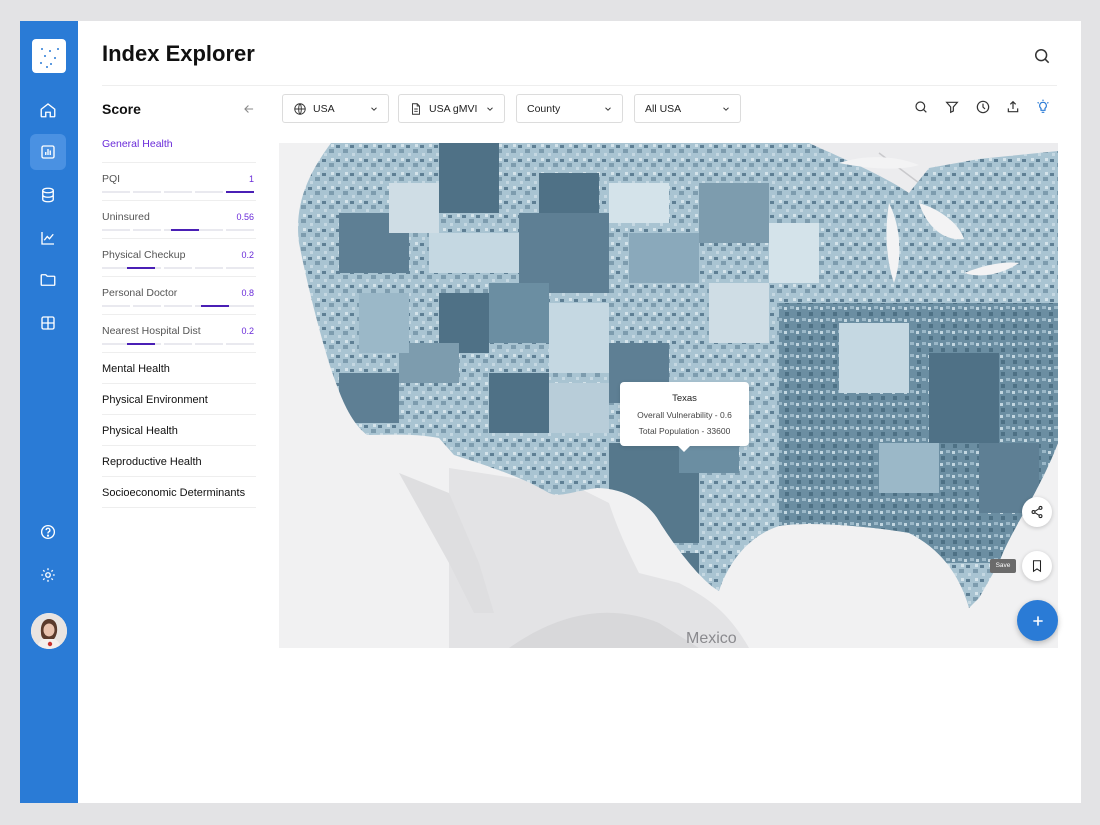 This screenshot has width=1100, height=825. I want to click on home-icon, so click(48, 110).